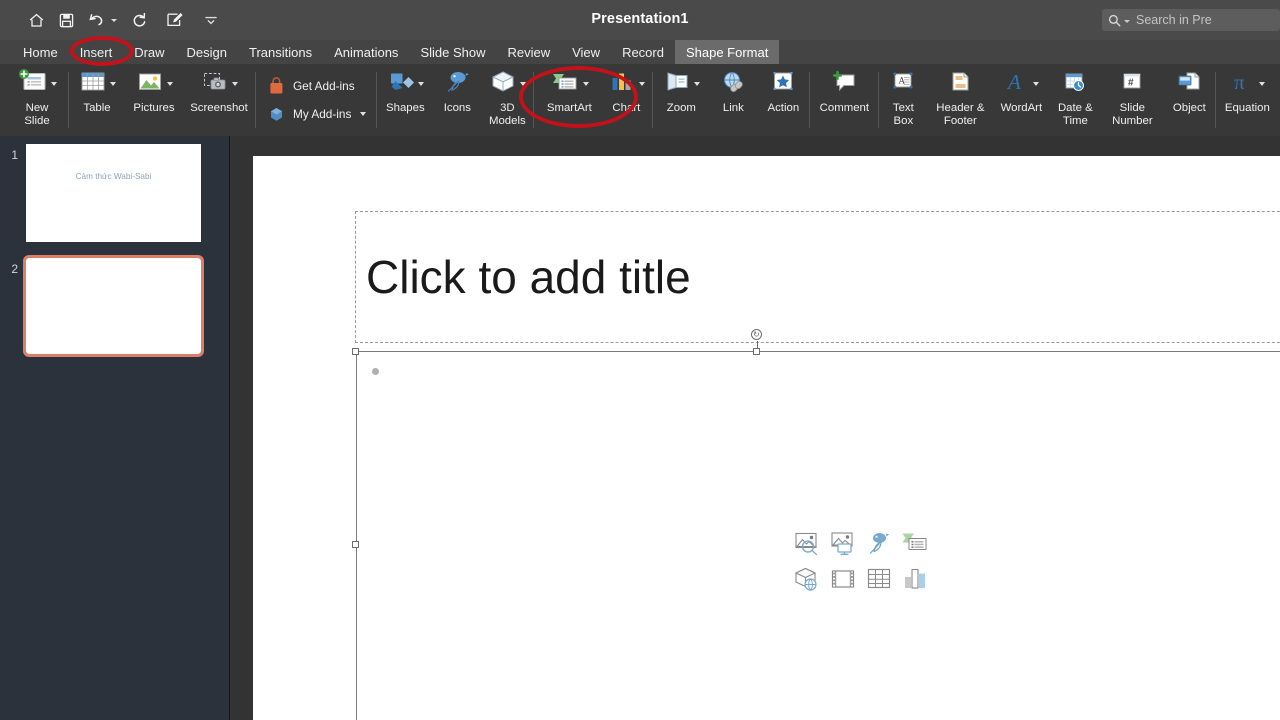 This screenshot has width=1280, height=720. I want to click on thumbnail-row-1: 1 Cảm thức Wabi-Sabi, so click(100, 193).